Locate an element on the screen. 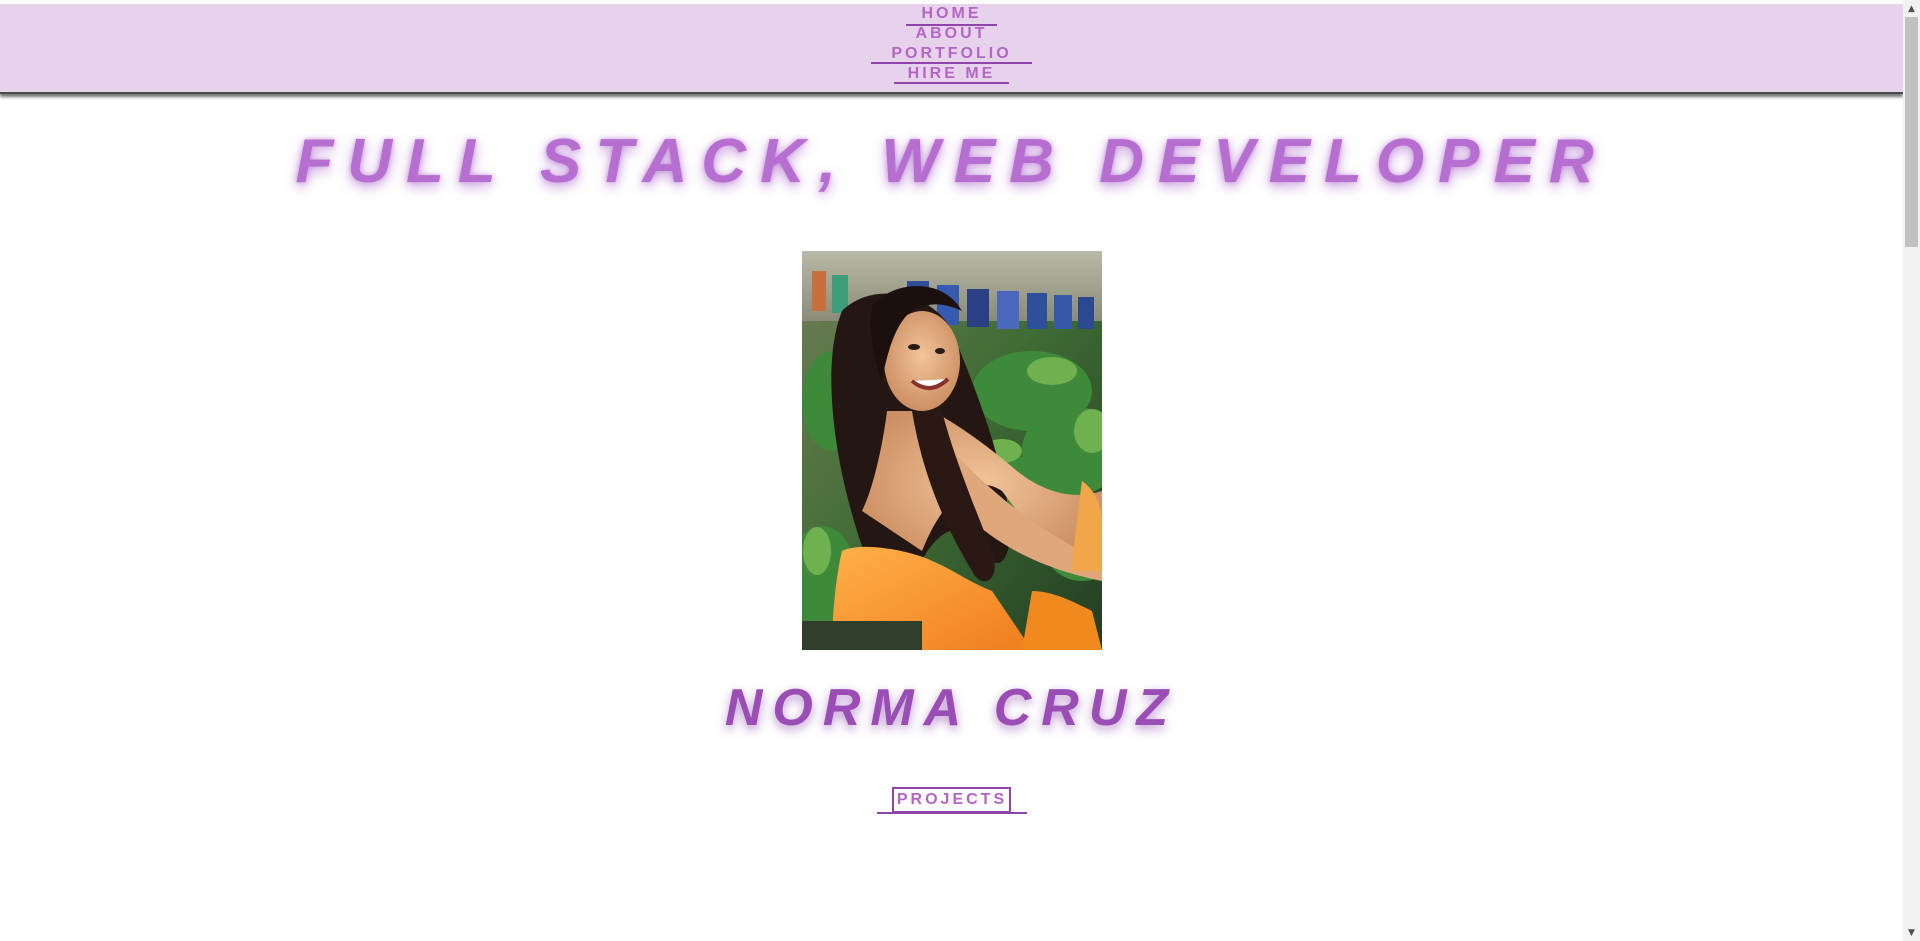 This screenshot has width=1920, height=941. chevron-down-icon: ▼ is located at coordinates (1911, 932).